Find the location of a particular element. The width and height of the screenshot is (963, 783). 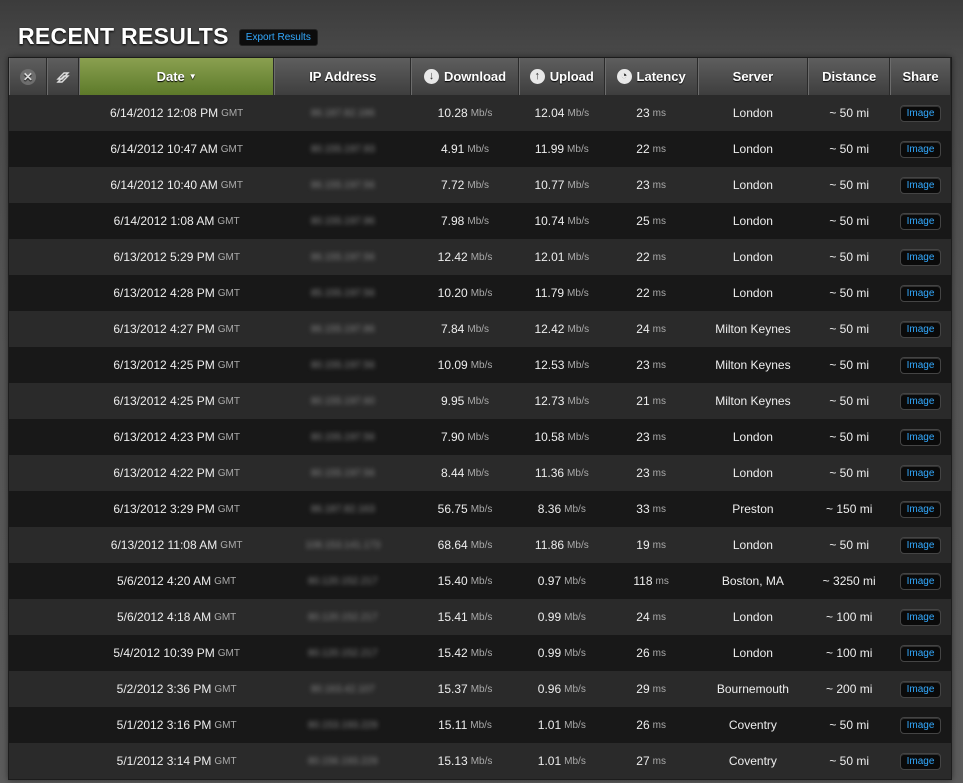

close-icon: ✕ is located at coordinates (27, 76).